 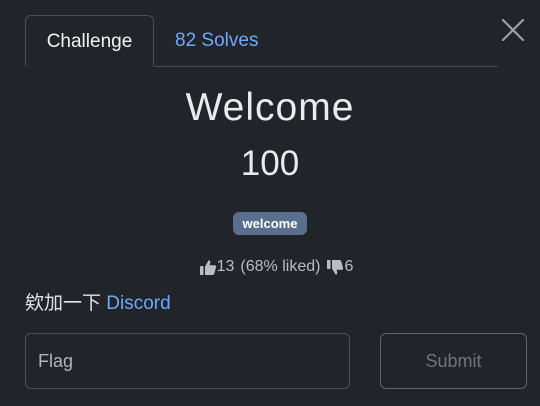 What do you see at coordinates (261, 41) in the screenshot?
I see `challenge-tabs: Challenge 82 Solves` at bounding box center [261, 41].